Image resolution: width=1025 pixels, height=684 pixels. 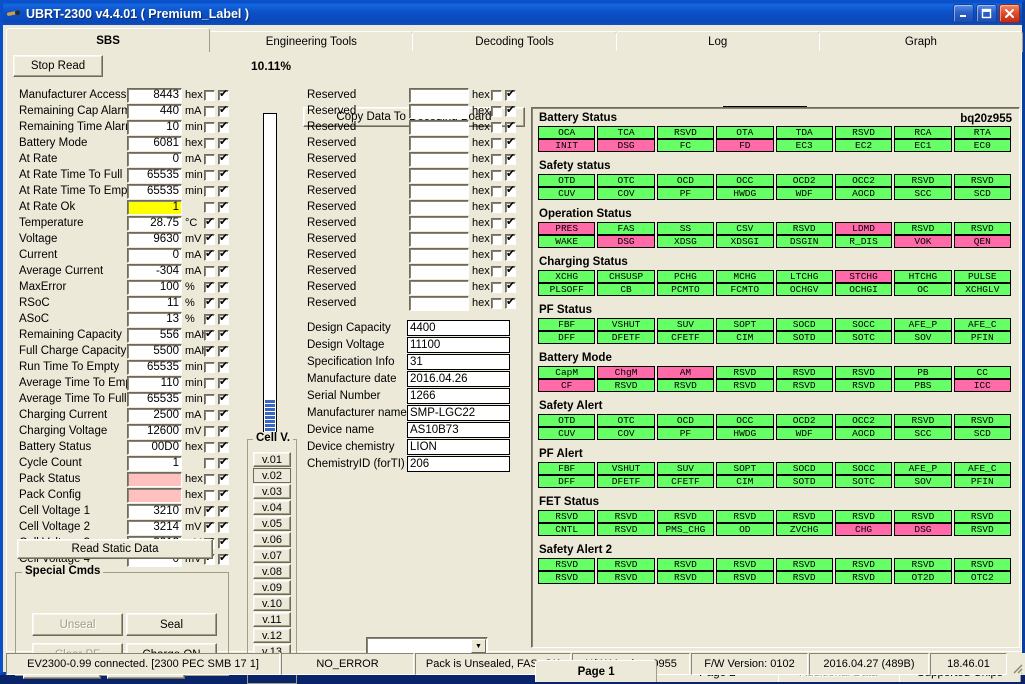 What do you see at coordinates (863, 145) in the screenshot?
I see `register-bit-cell: EC2` at bounding box center [863, 145].